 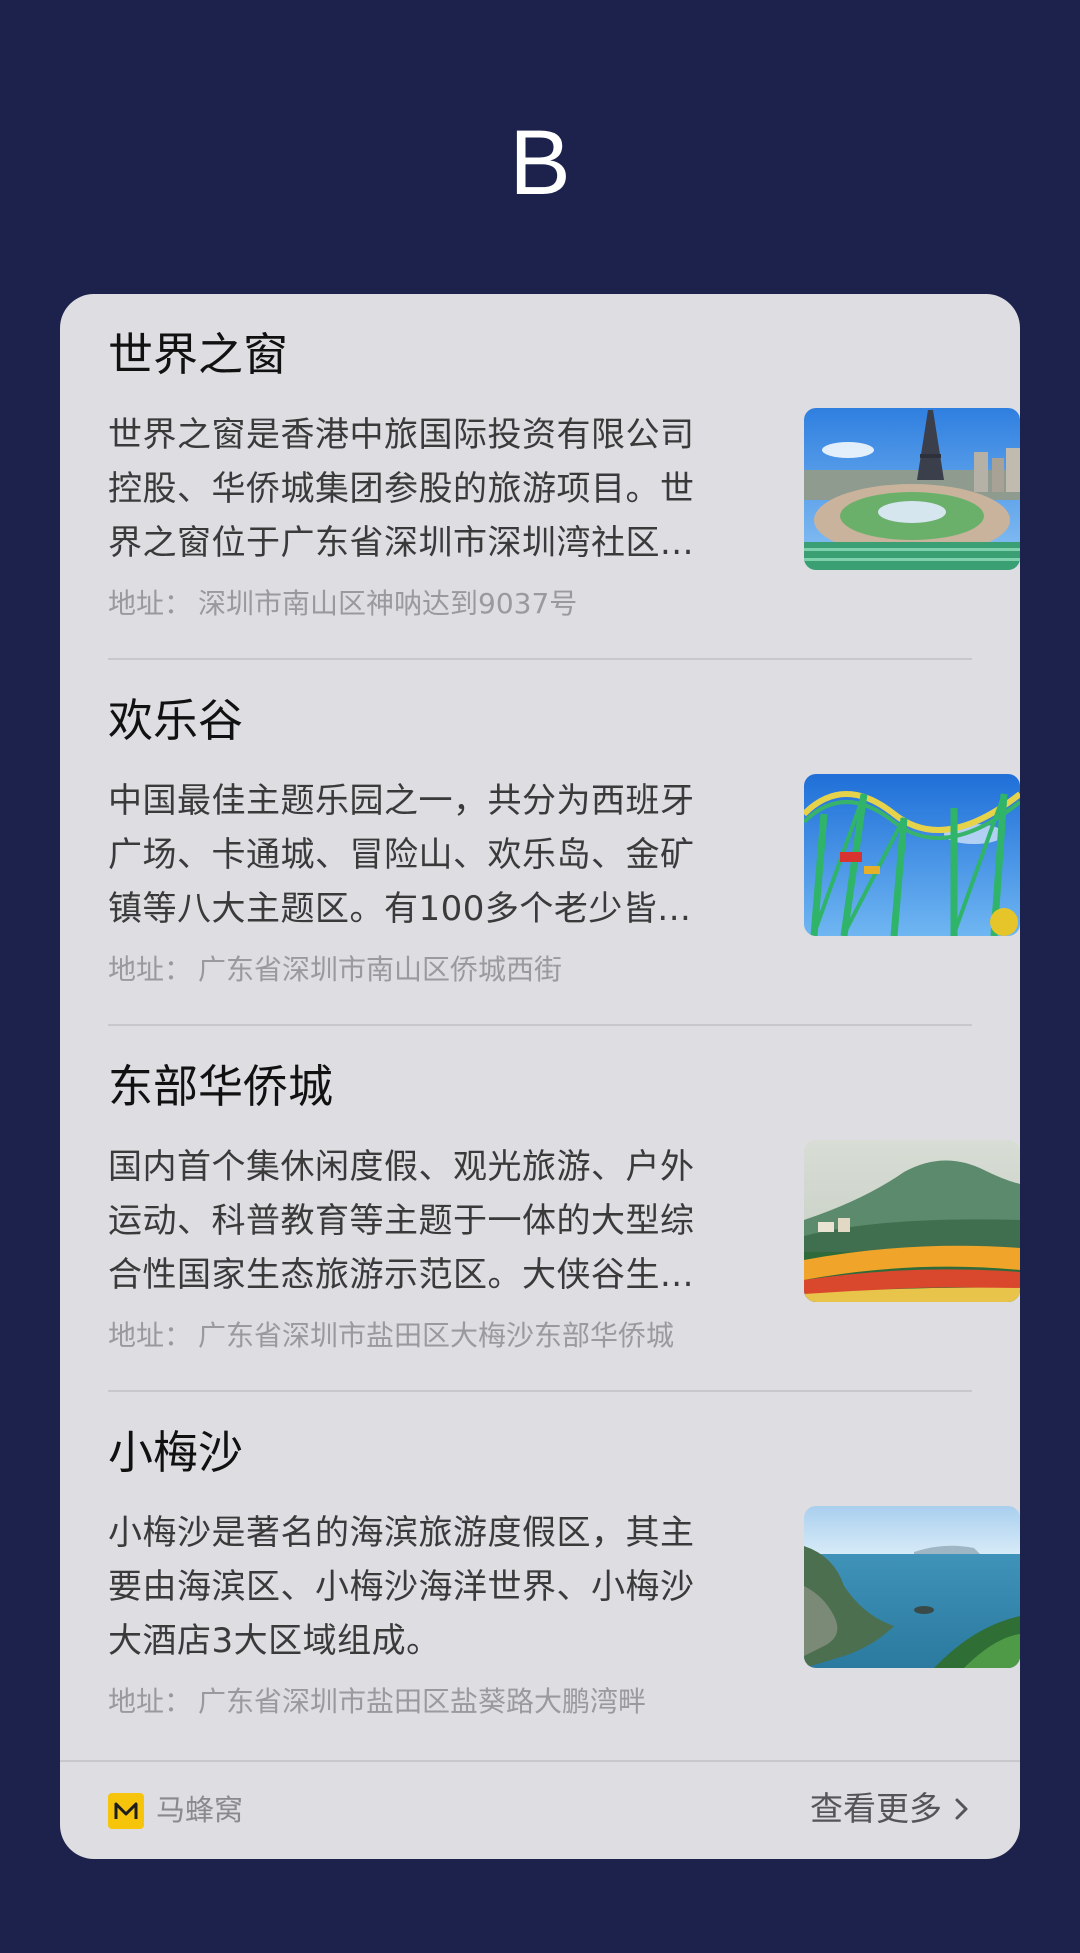 I want to click on mountain-flowers-photo, so click(x=912, y=1221).